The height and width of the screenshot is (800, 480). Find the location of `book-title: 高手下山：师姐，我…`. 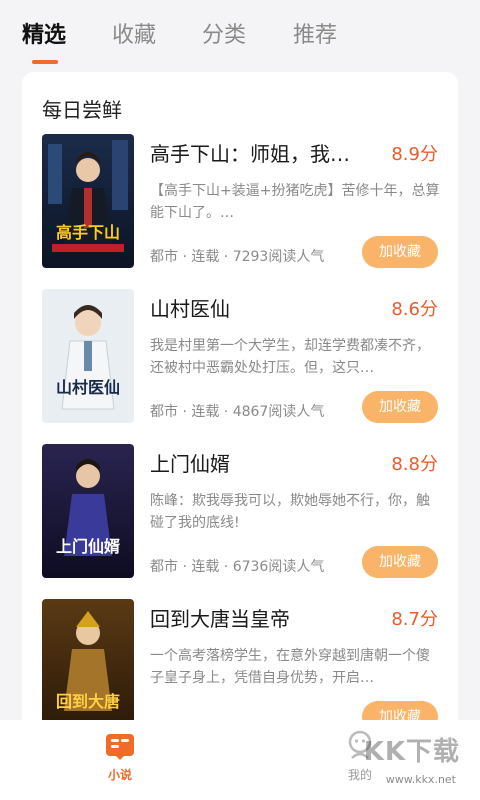

book-title: 高手下山：师姐，我… is located at coordinates (262, 152).